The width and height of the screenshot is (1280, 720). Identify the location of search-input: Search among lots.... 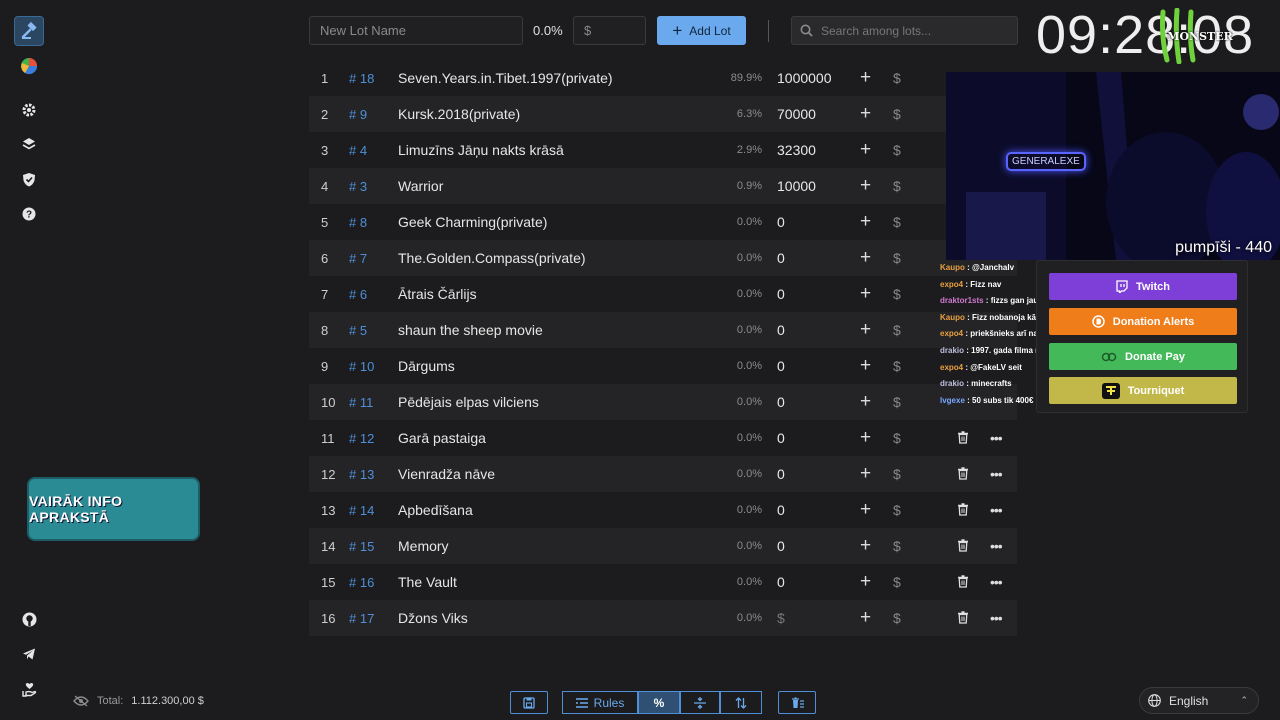
(904, 30).